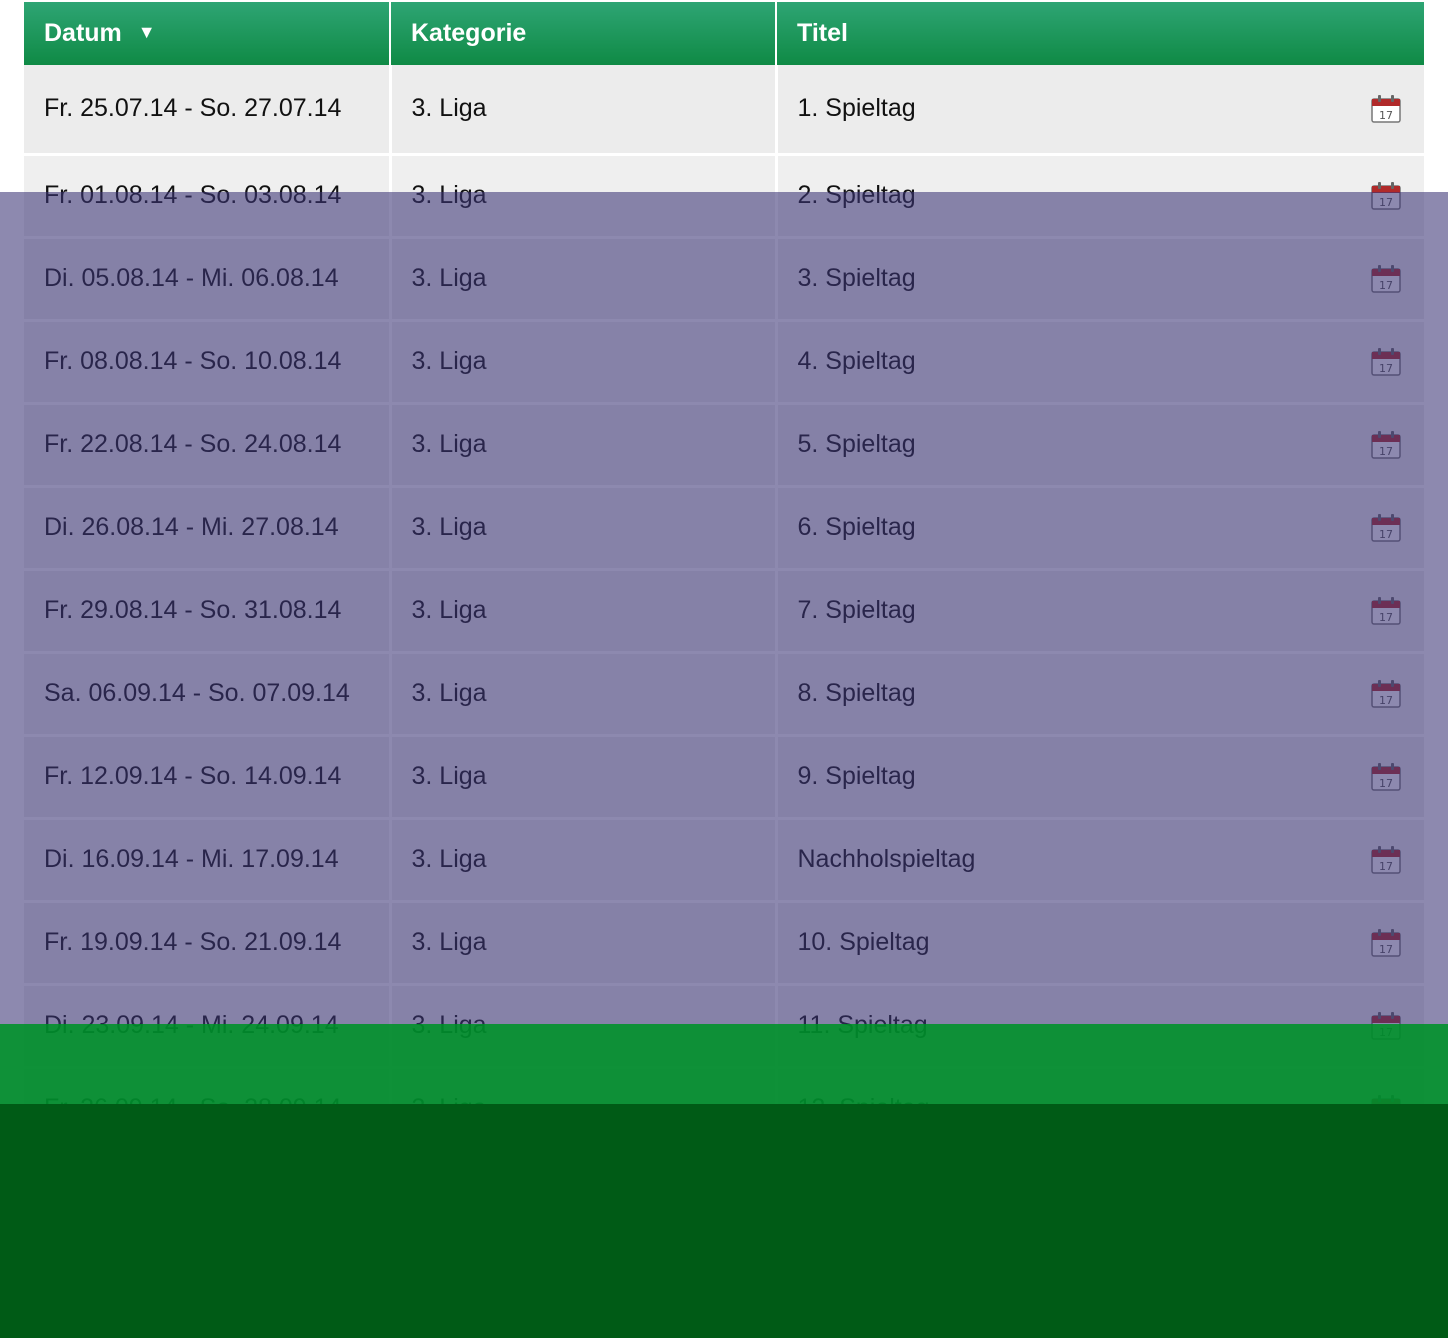  Describe the element at coordinates (207, 33) in the screenshot. I see `column-header-date: Datum ▼` at that location.